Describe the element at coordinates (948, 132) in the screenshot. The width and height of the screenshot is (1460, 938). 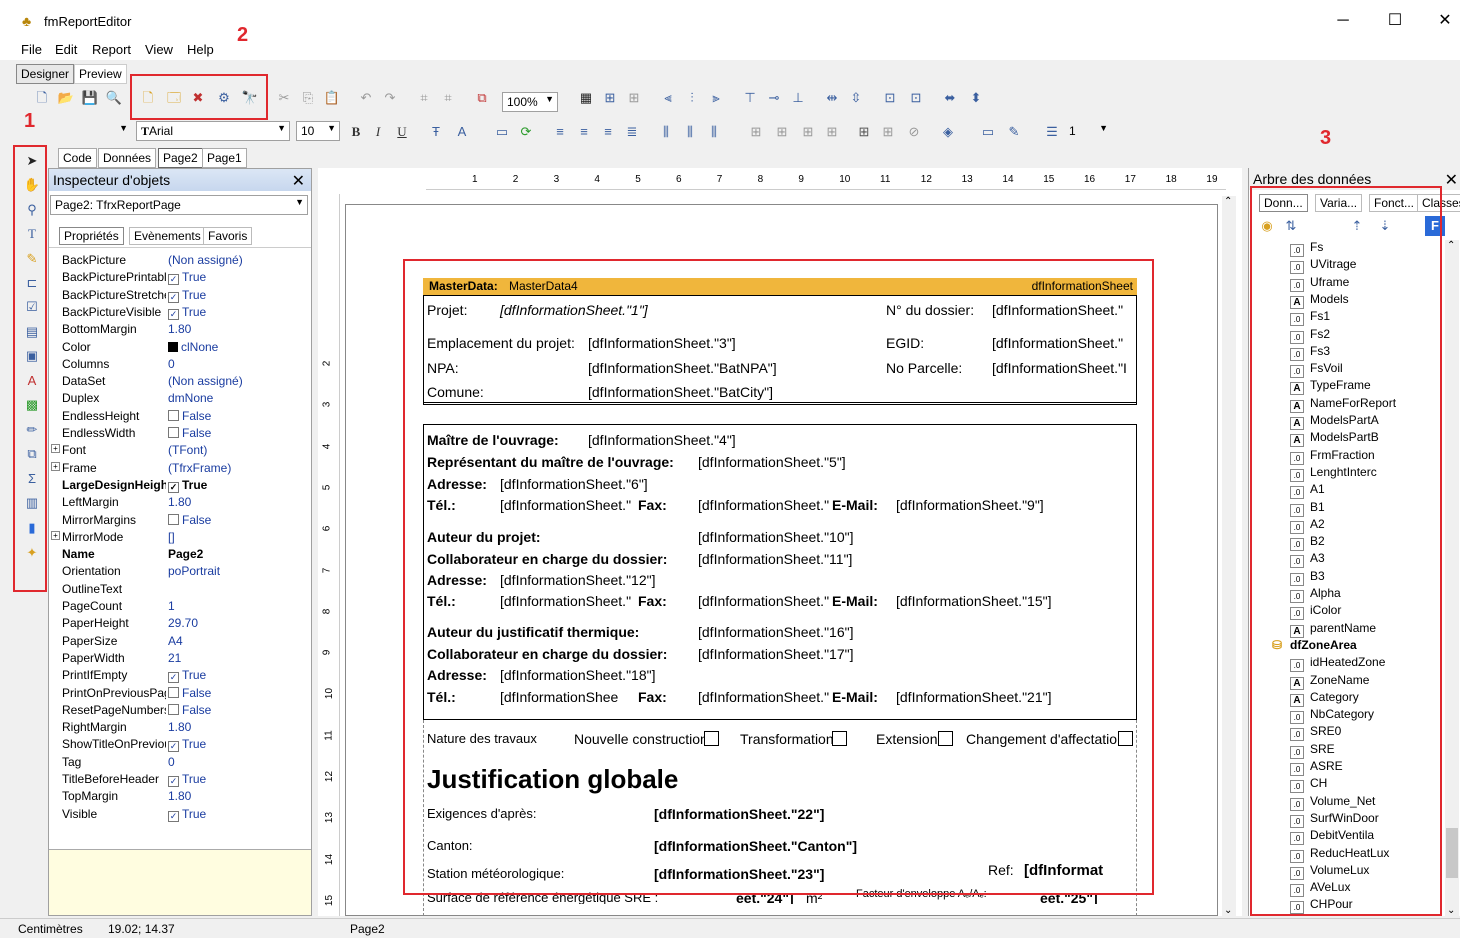
I see `fill-color-icon: ◈` at that location.